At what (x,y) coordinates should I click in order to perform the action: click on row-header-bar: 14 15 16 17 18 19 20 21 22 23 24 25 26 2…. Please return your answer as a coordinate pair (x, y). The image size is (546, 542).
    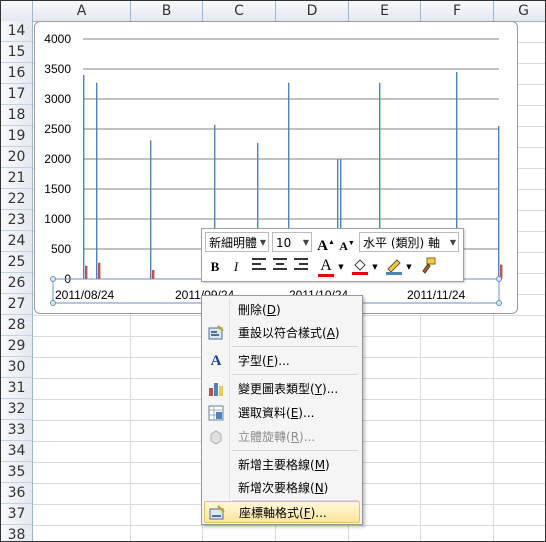
    Looking at the image, I should click on (17, 281).